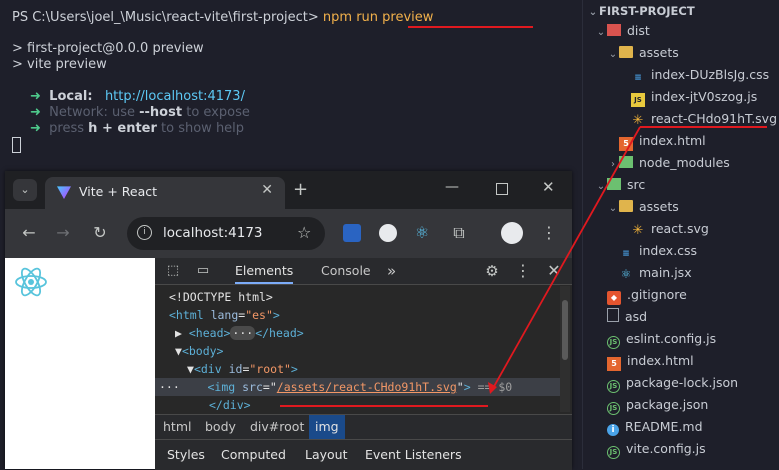 This screenshot has width=779, height=470. Describe the element at coordinates (459, 233) in the screenshot. I see `extensions-puzzle-icon: ⧉` at that location.